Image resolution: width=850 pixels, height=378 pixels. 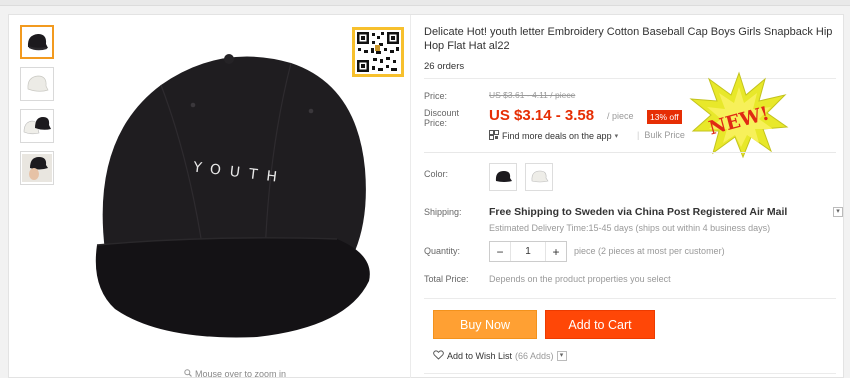 What do you see at coordinates (443, 212) in the screenshot?
I see `shipping-label: Shipping:` at bounding box center [443, 212].